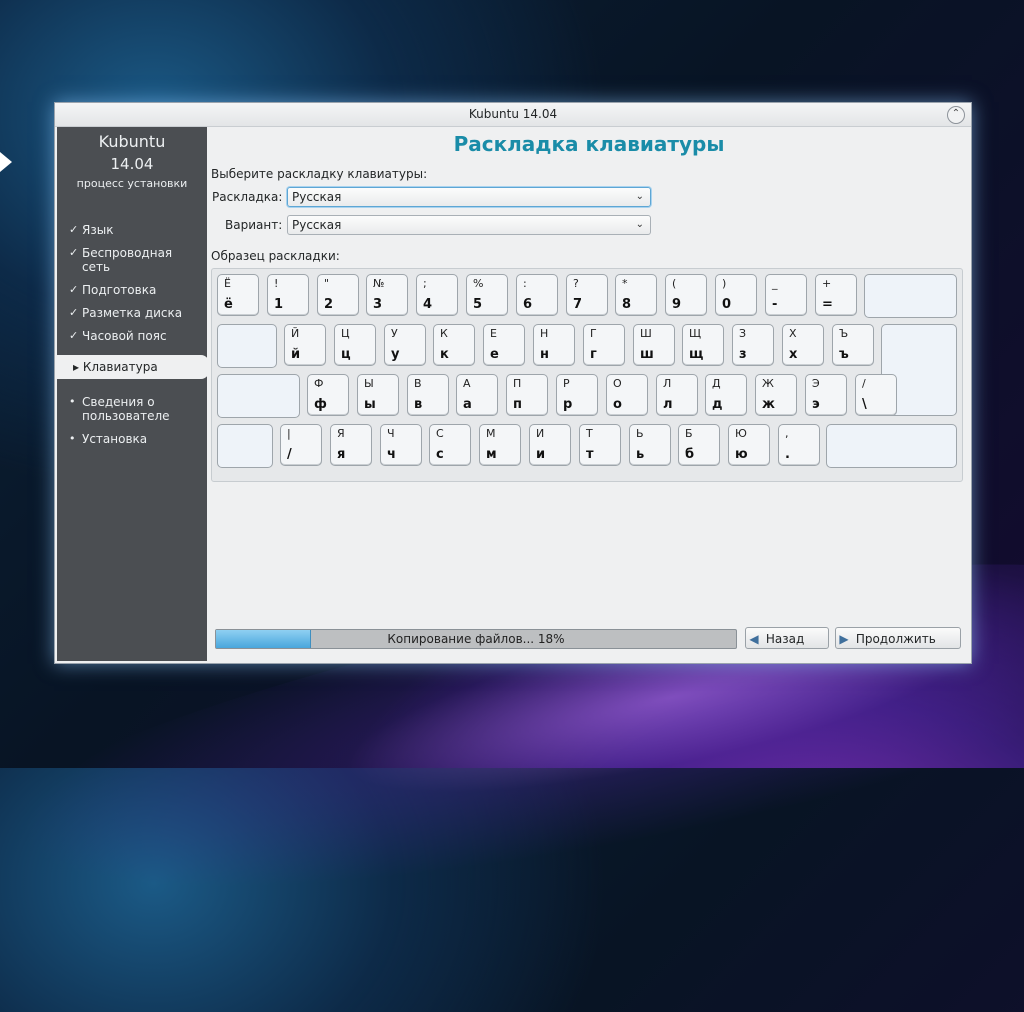 This screenshot has width=1024, height=1012. What do you see at coordinates (338, 295) in the screenshot?
I see `keyboard-key: " 2` at bounding box center [338, 295].